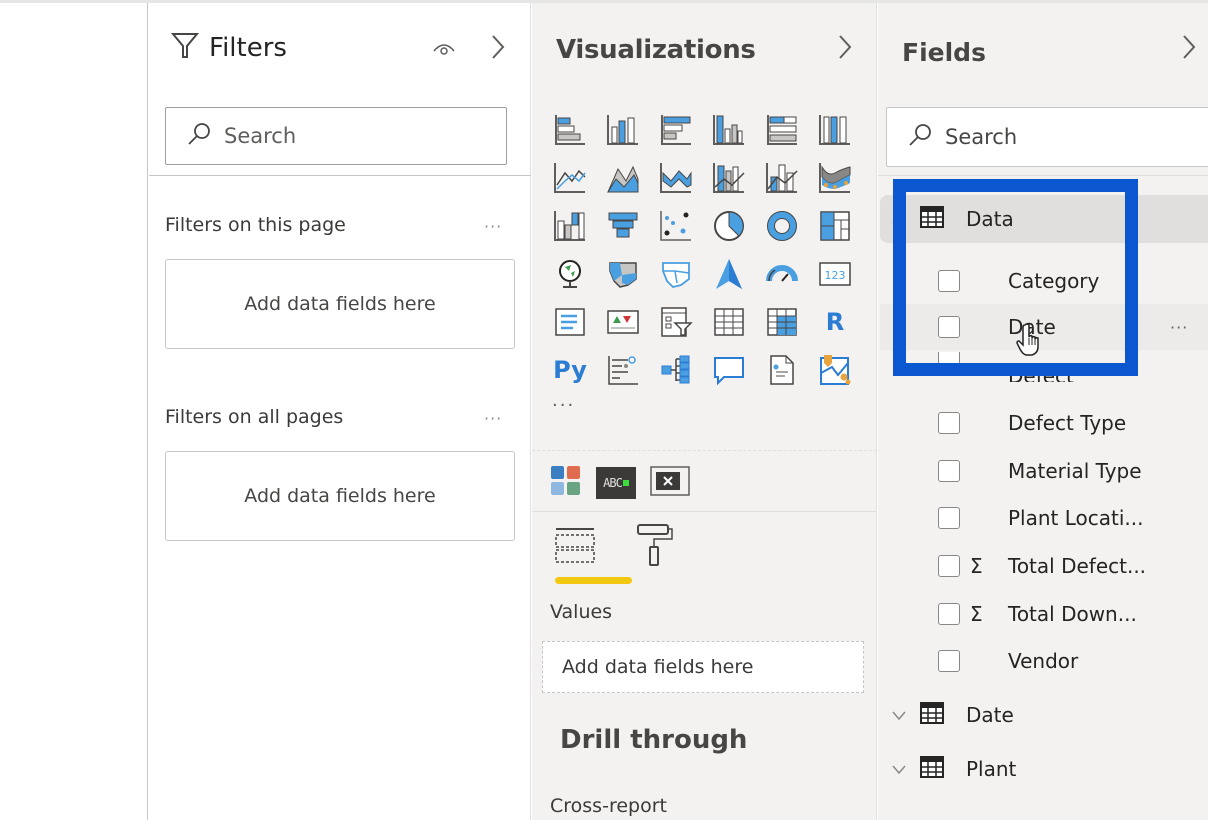 This screenshot has width=1208, height=820. I want to click on hand-pointer-cursor-icon, so click(1030, 342).